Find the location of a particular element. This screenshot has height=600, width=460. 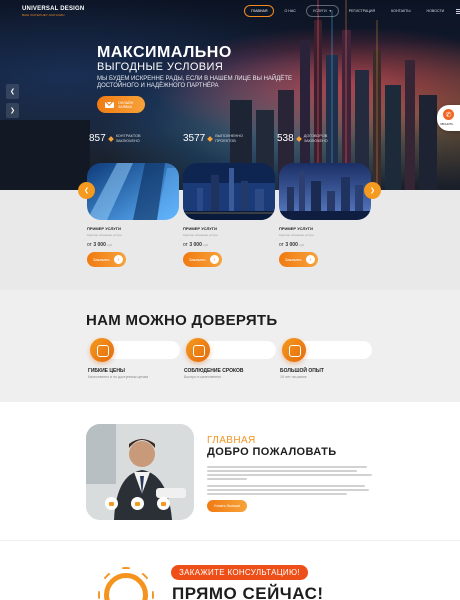

nav-item-about: О НАС is located at coordinates (289, 11).